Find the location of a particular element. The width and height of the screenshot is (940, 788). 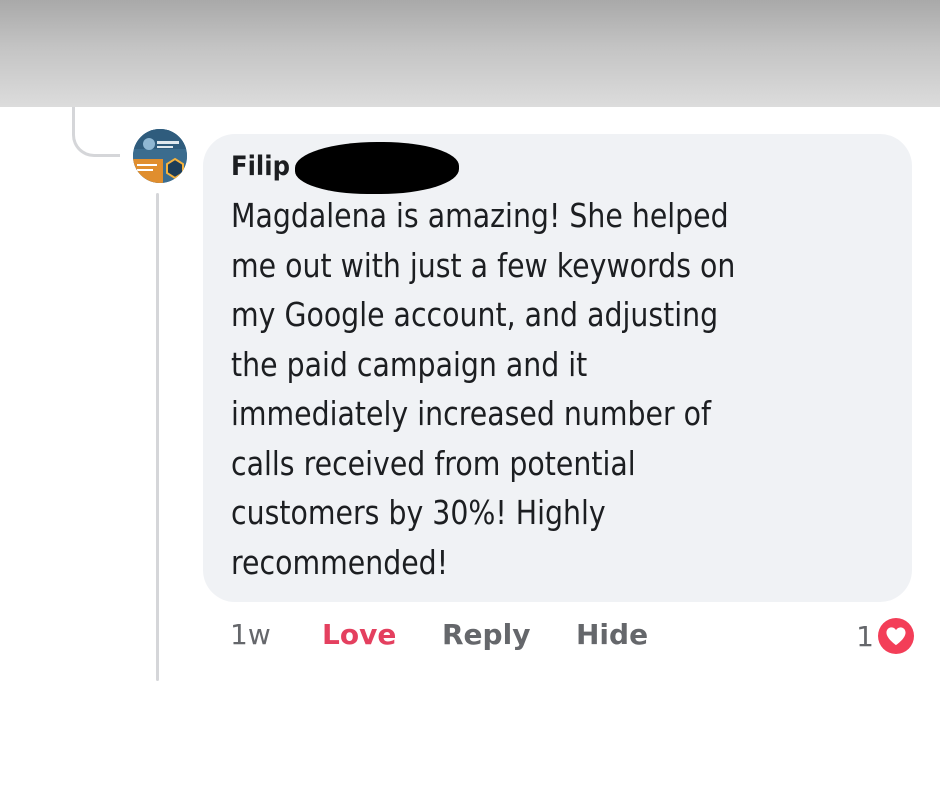

author-name: Filip is located at coordinates (260, 167).